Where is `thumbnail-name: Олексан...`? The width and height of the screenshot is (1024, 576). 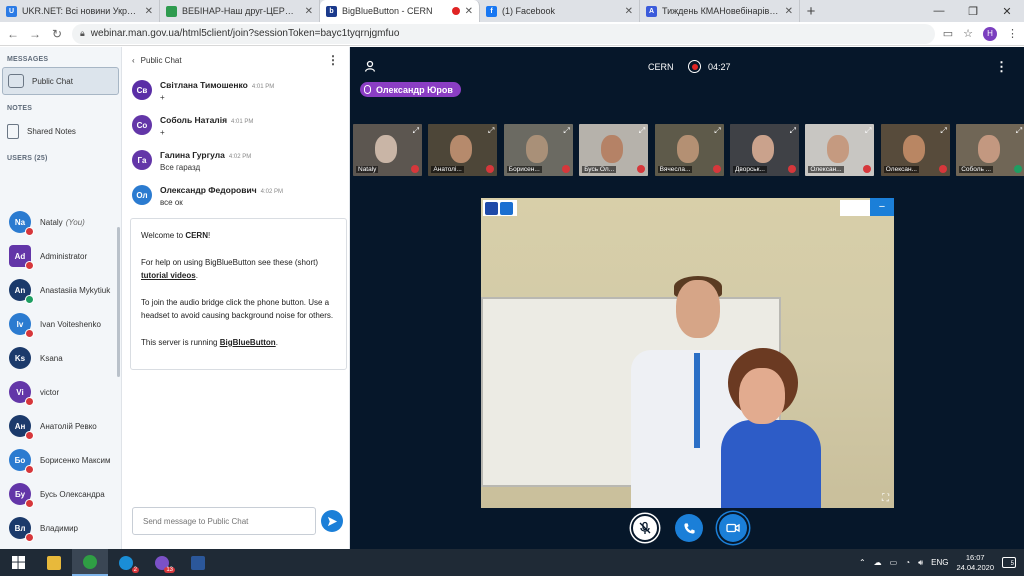 thumbnail-name: Олексан... is located at coordinates (901, 169).